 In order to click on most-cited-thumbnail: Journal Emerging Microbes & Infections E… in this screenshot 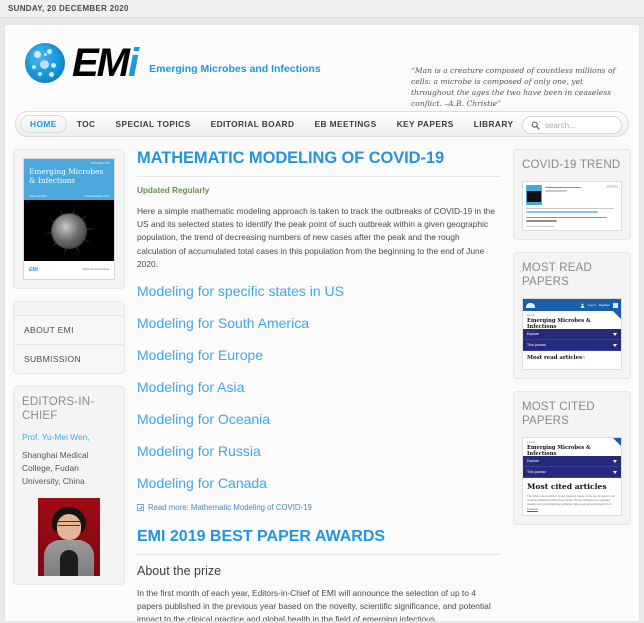, I will do `click(572, 476)`.